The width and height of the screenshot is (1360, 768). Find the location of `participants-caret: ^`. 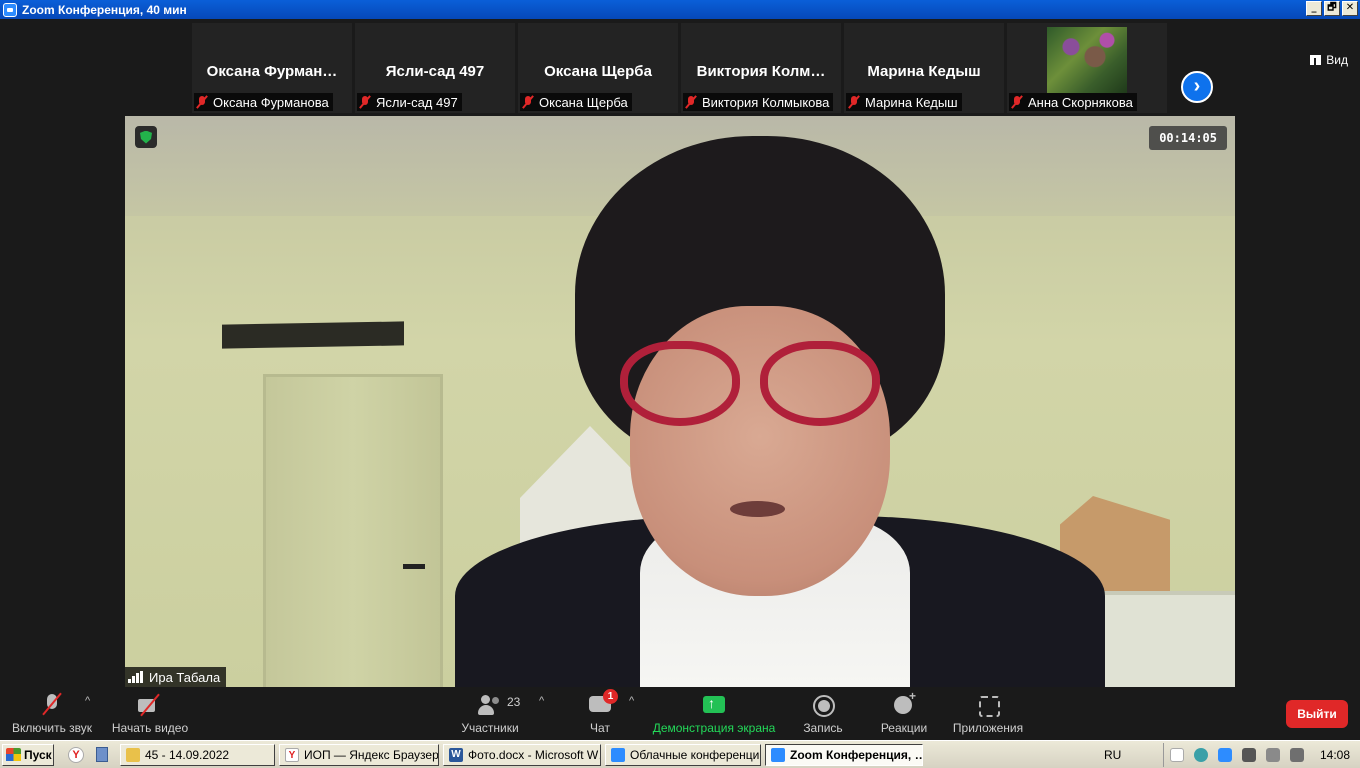

participants-caret: ^ is located at coordinates (541, 701).